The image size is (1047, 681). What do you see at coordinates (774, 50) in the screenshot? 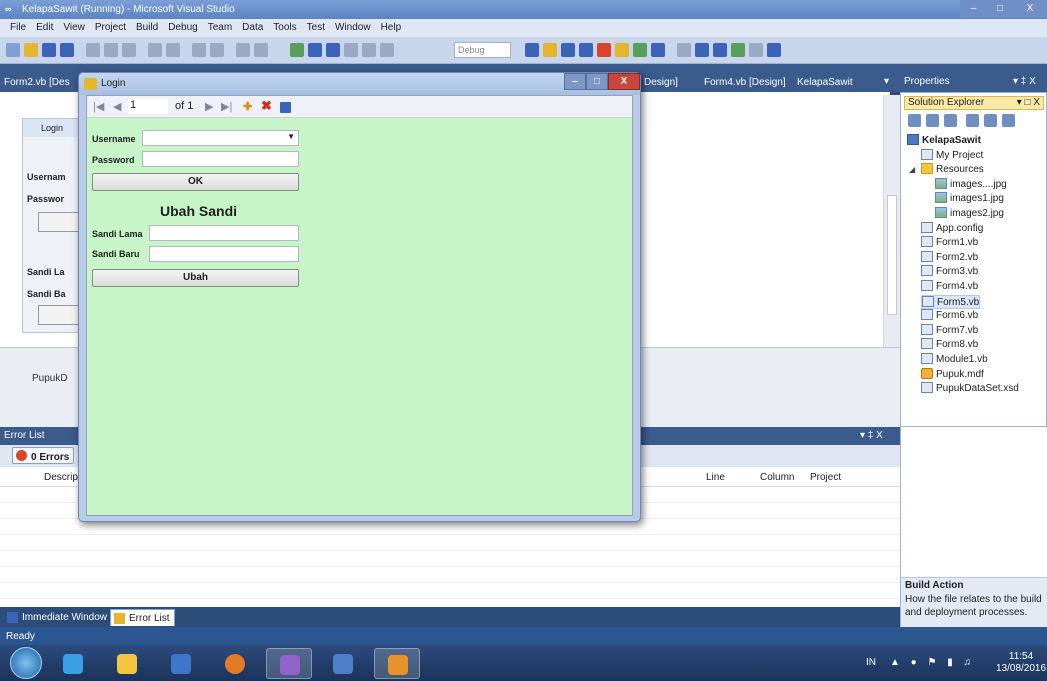
I see `format-icon` at bounding box center [774, 50].